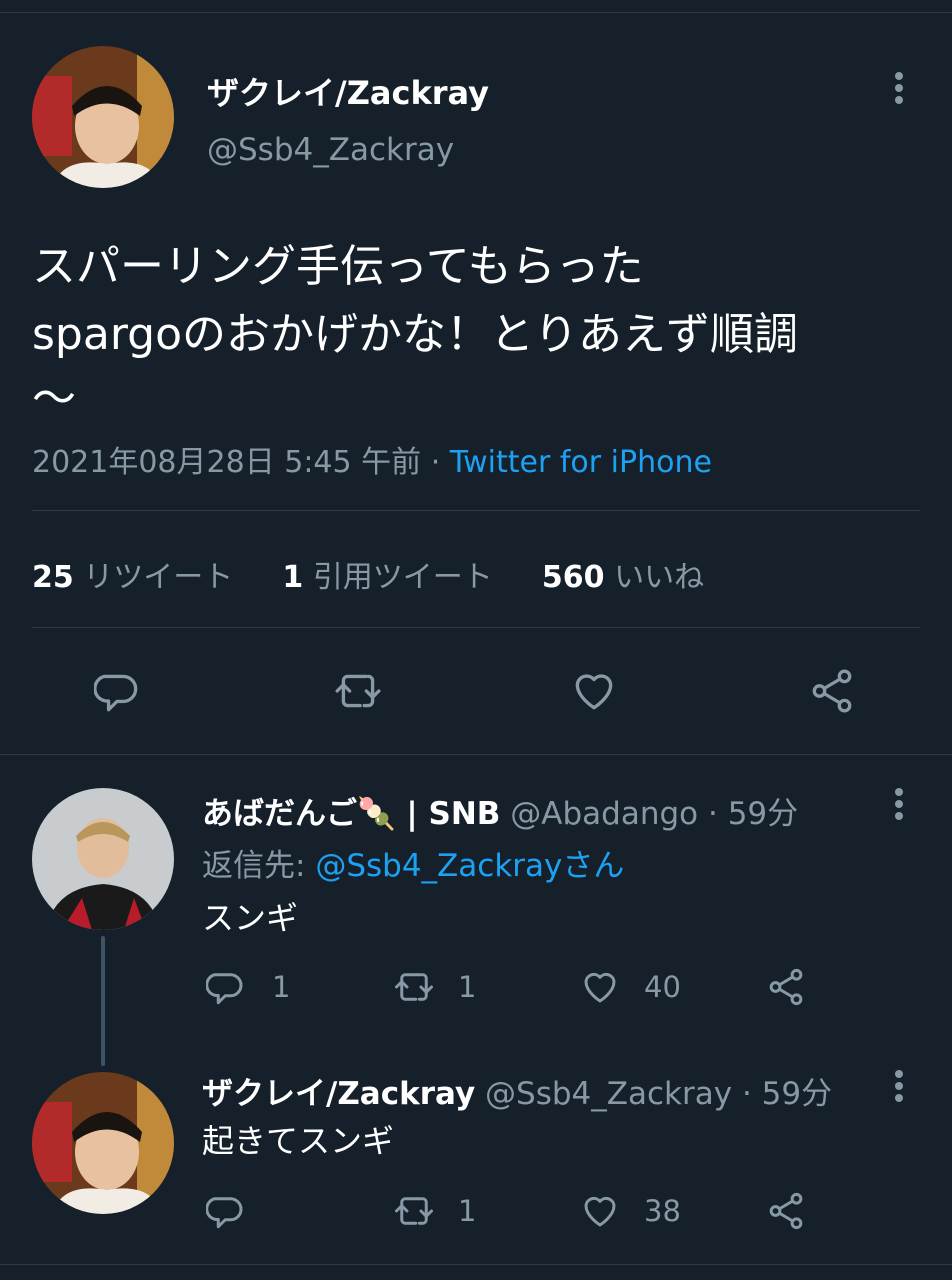 This screenshot has height=1280, width=952. What do you see at coordinates (608, 1094) in the screenshot?
I see `reply-author-handle: @Ssb4_Zackray` at bounding box center [608, 1094].